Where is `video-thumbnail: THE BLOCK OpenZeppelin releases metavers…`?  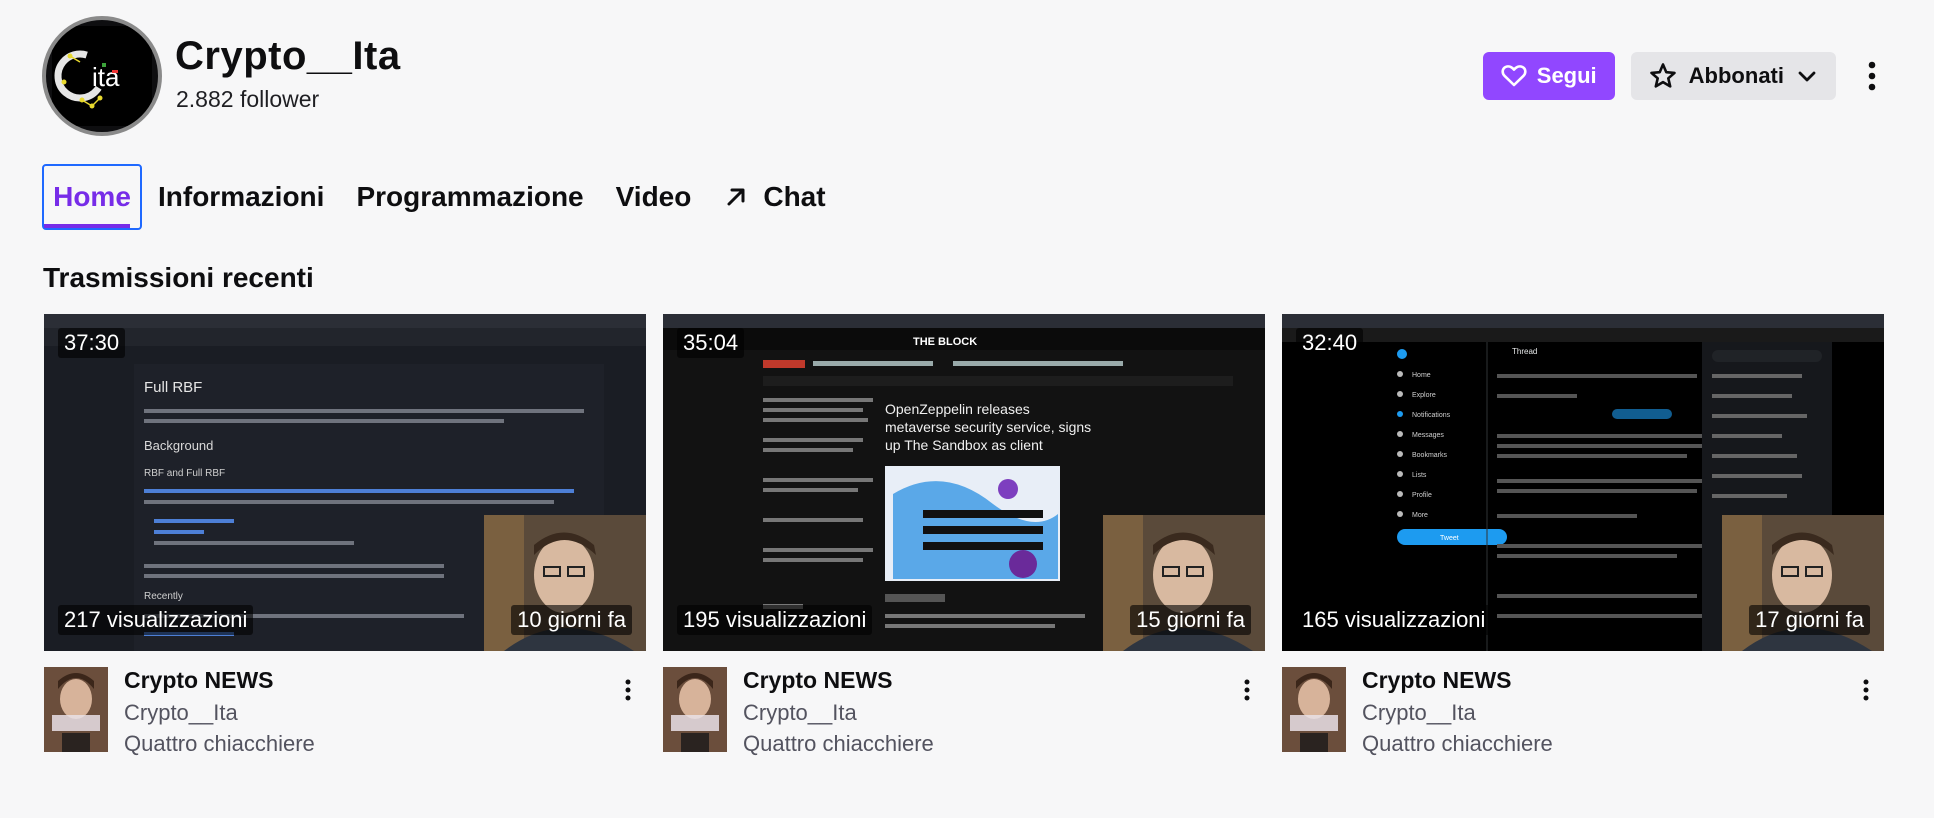
video-thumbnail: THE BLOCK OpenZeppelin releases metavers… is located at coordinates (964, 482).